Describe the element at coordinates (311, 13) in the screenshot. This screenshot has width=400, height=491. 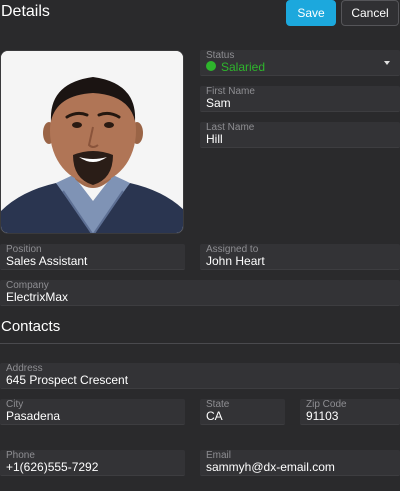
I see `save-button: Save` at that location.